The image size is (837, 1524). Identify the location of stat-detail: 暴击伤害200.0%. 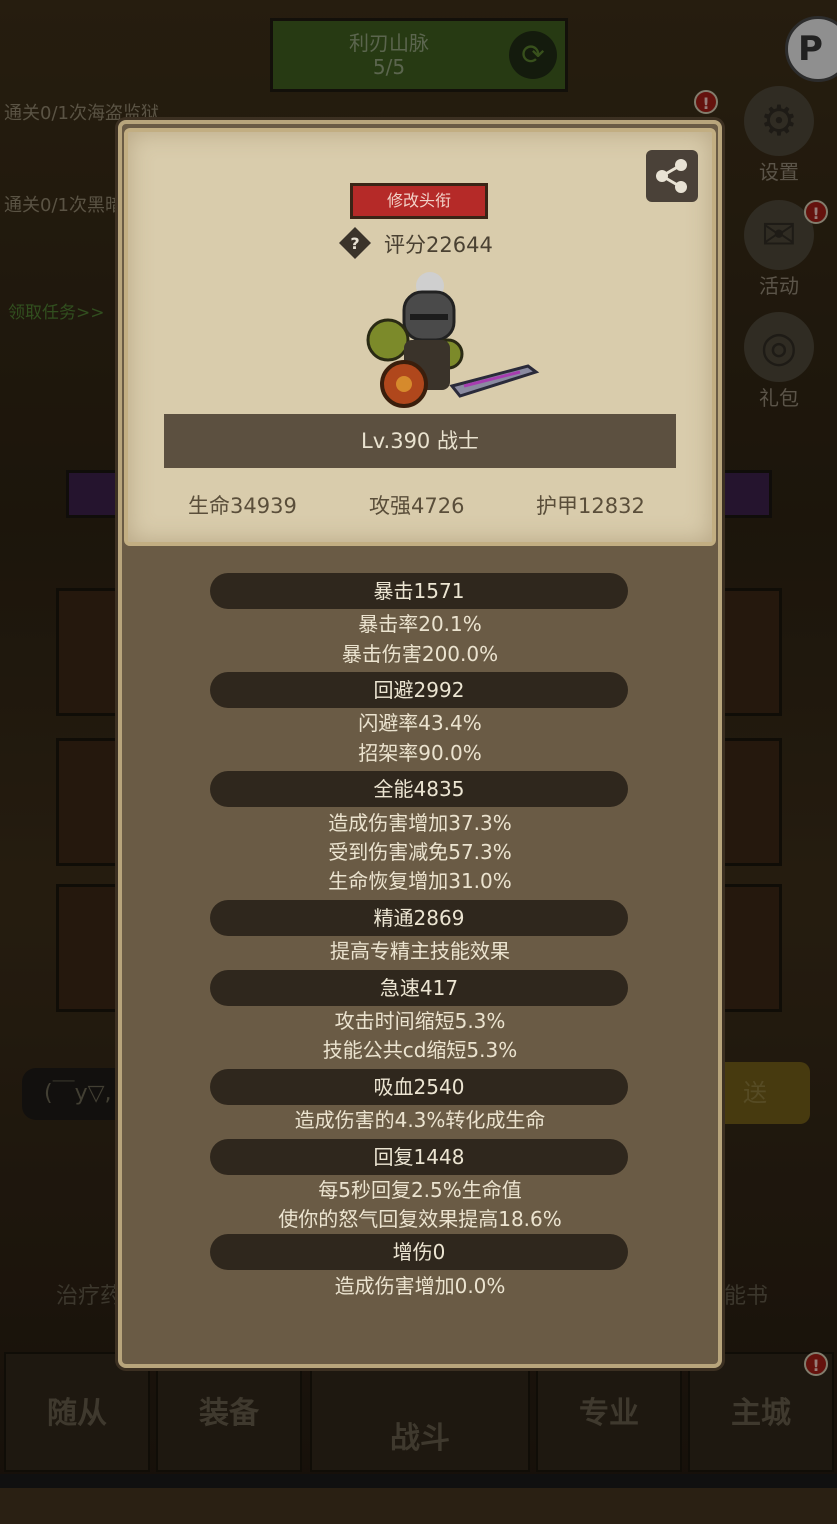
(420, 654).